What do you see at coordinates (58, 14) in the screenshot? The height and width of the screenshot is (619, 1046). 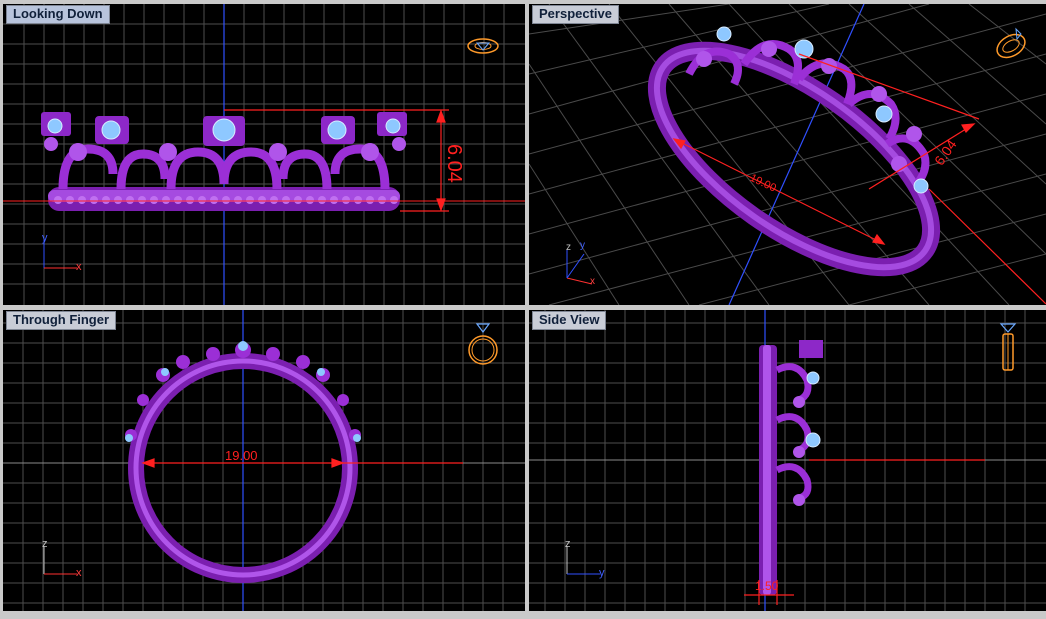 I see `viewport-title: Looking Down` at bounding box center [58, 14].